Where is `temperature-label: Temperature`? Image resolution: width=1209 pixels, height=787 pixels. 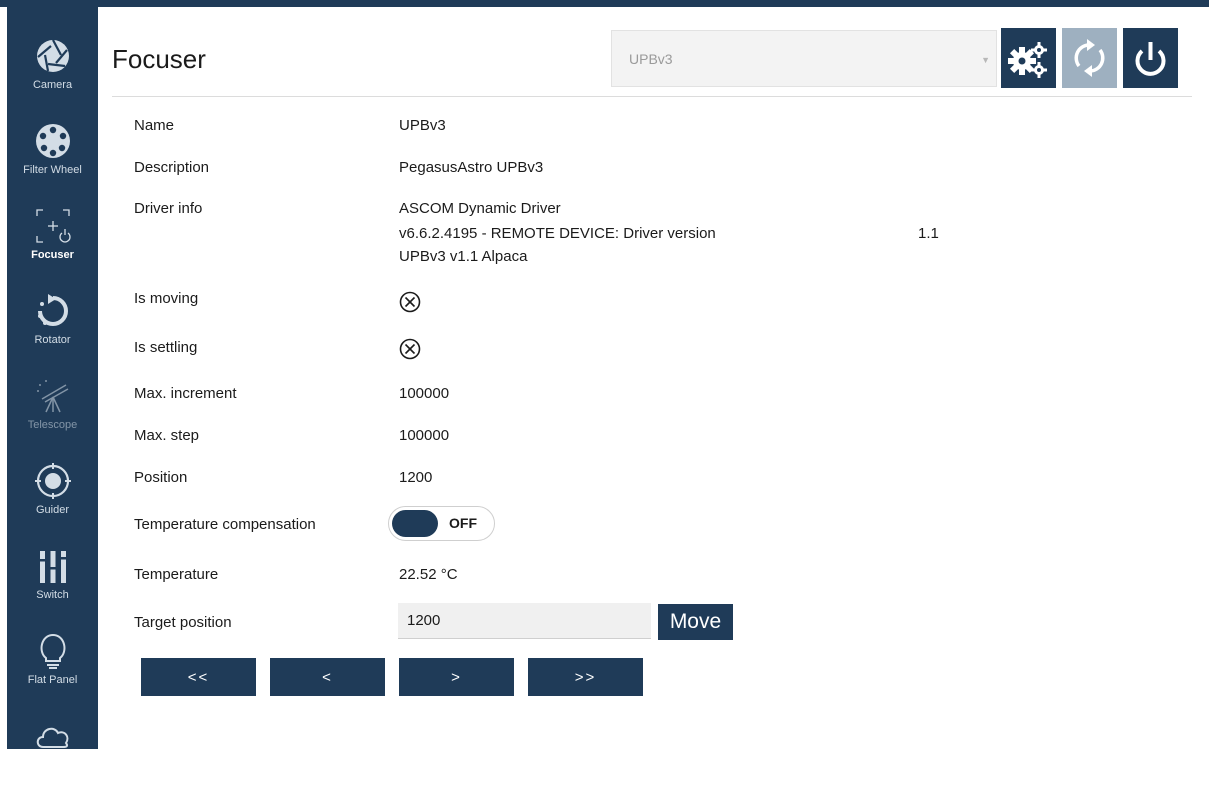 temperature-label: Temperature is located at coordinates (176, 574).